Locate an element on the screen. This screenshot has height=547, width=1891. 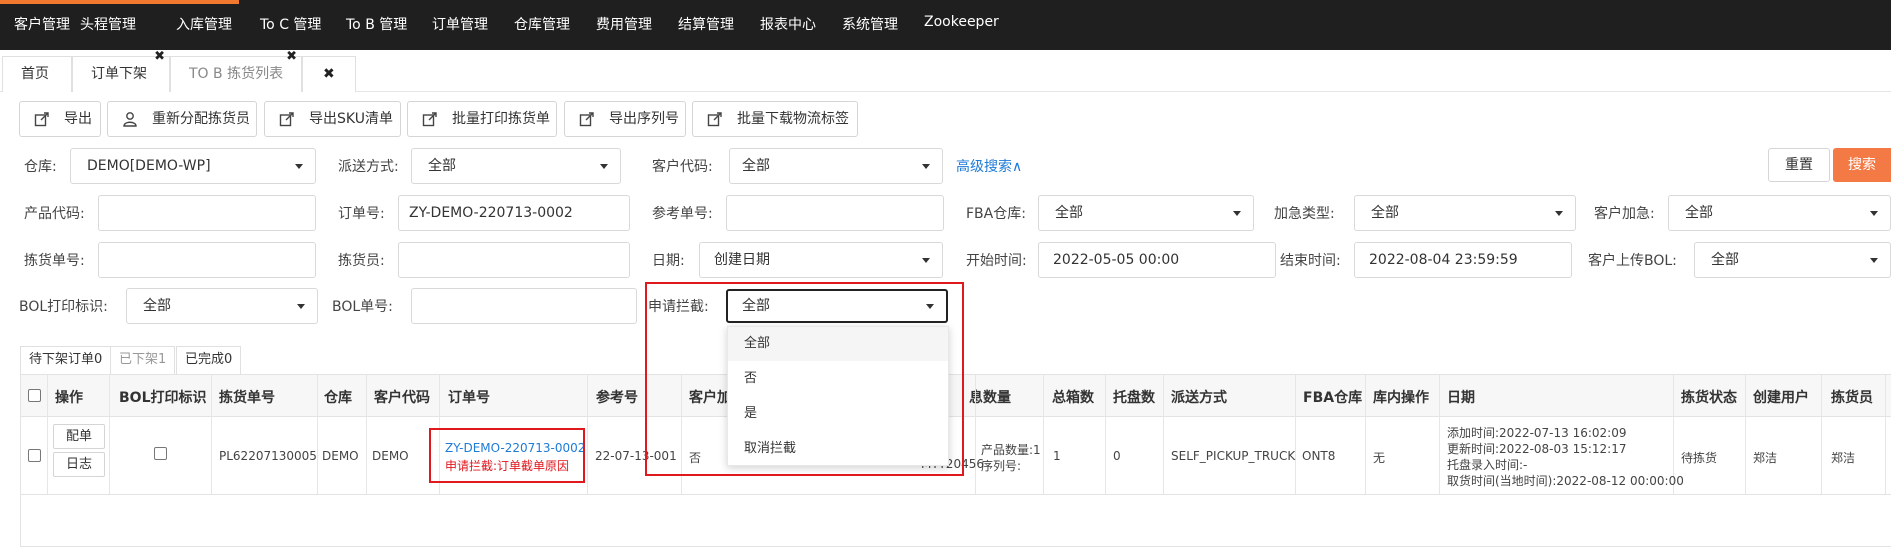
start-time-input: 2022-05-05 00:00 is located at coordinates (1157, 260).